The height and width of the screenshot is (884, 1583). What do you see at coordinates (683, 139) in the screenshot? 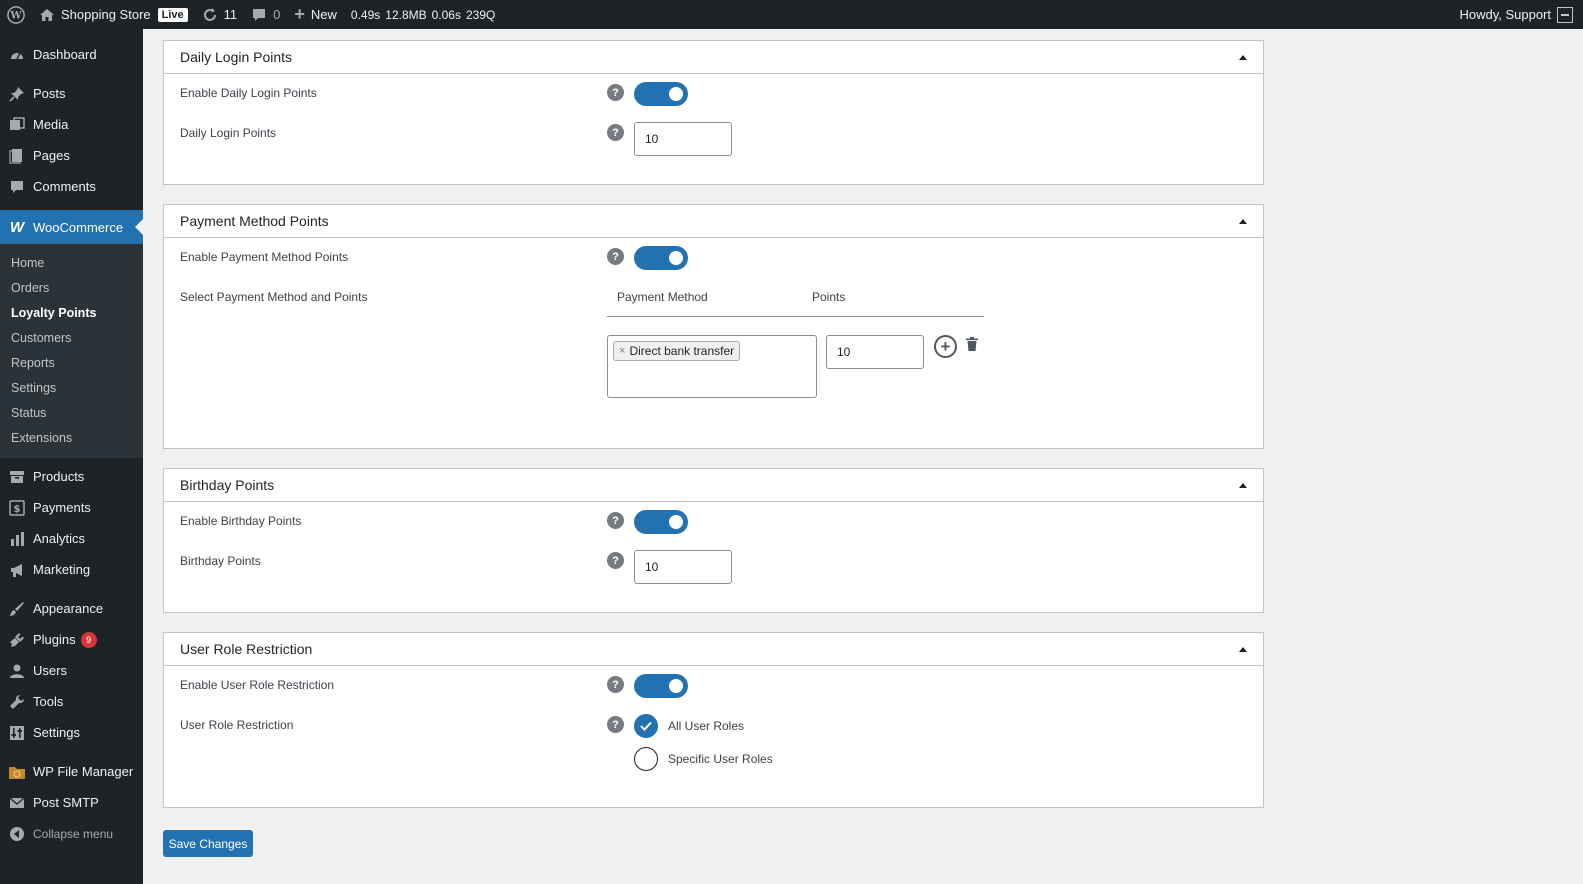
I see `daily-login-points-input` at bounding box center [683, 139].